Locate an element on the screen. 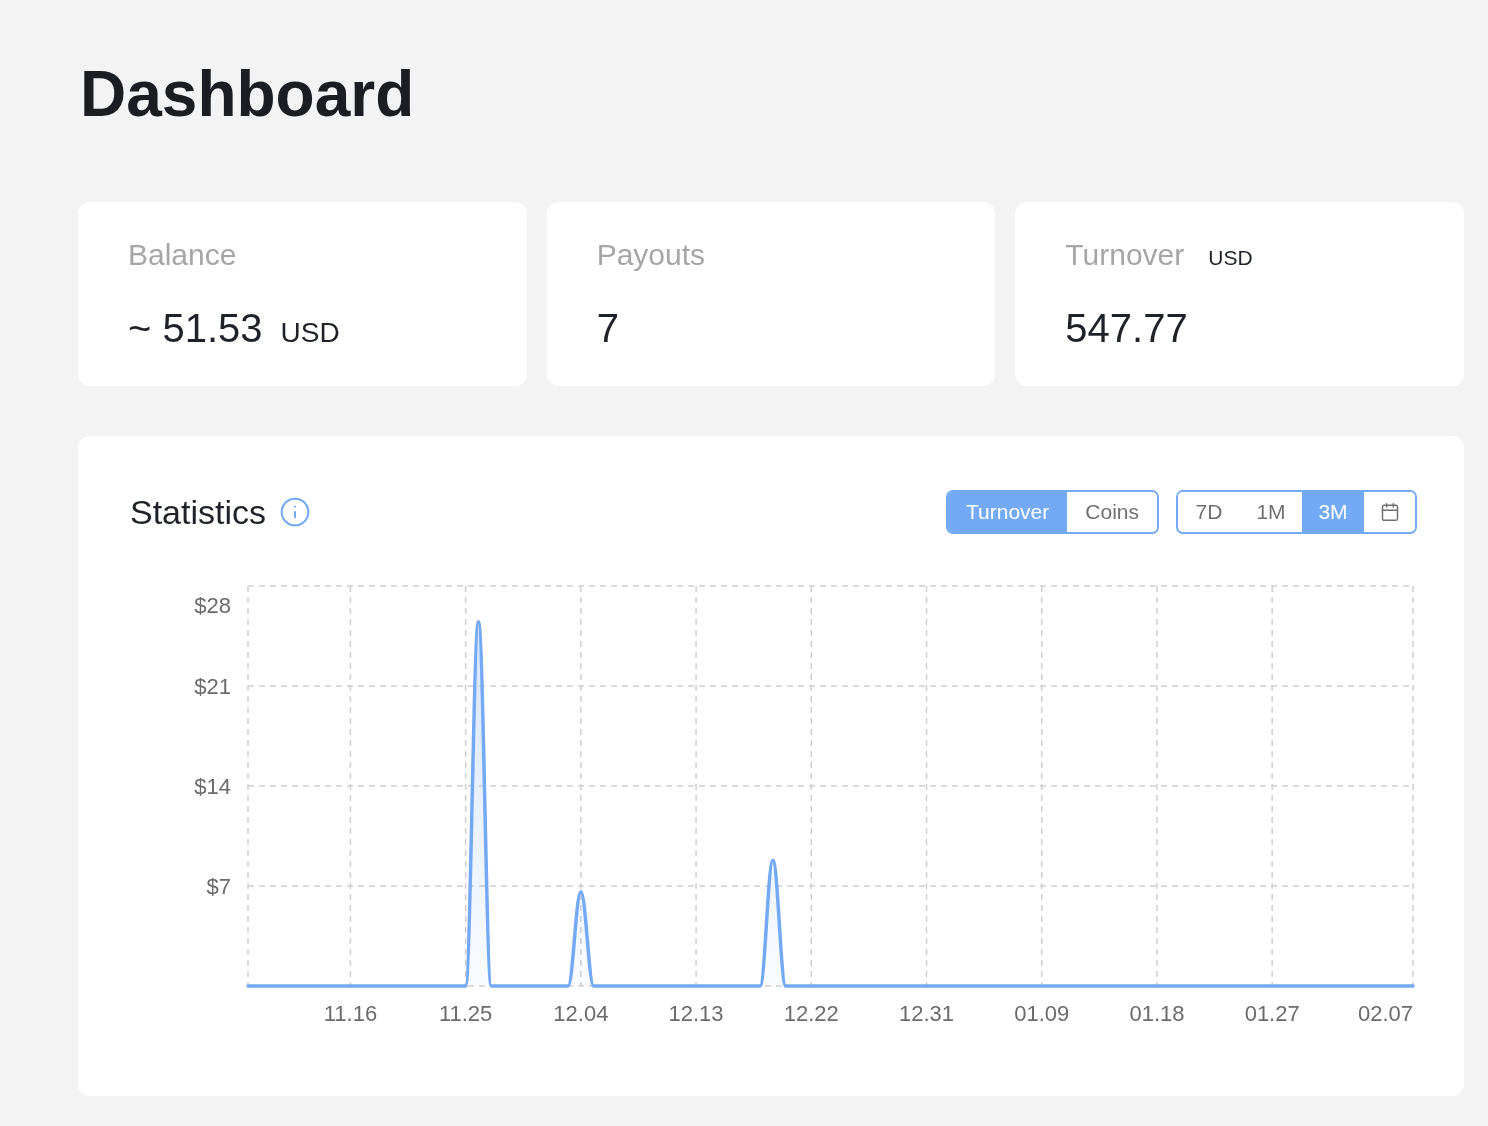 The image size is (1488, 1126). axis-label: 11.16 is located at coordinates (350, 1013).